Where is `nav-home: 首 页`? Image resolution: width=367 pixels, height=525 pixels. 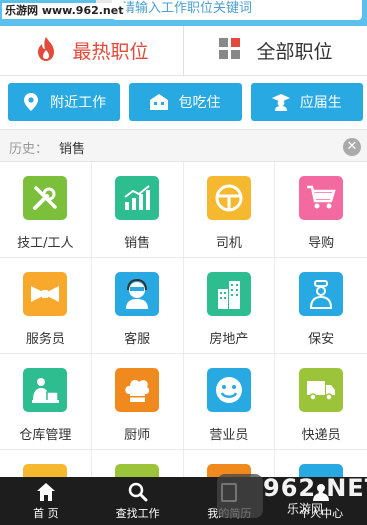 nav-home: 首 页 is located at coordinates (46, 501).